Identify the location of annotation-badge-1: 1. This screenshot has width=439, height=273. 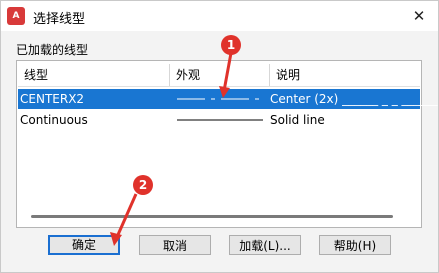
(231, 45).